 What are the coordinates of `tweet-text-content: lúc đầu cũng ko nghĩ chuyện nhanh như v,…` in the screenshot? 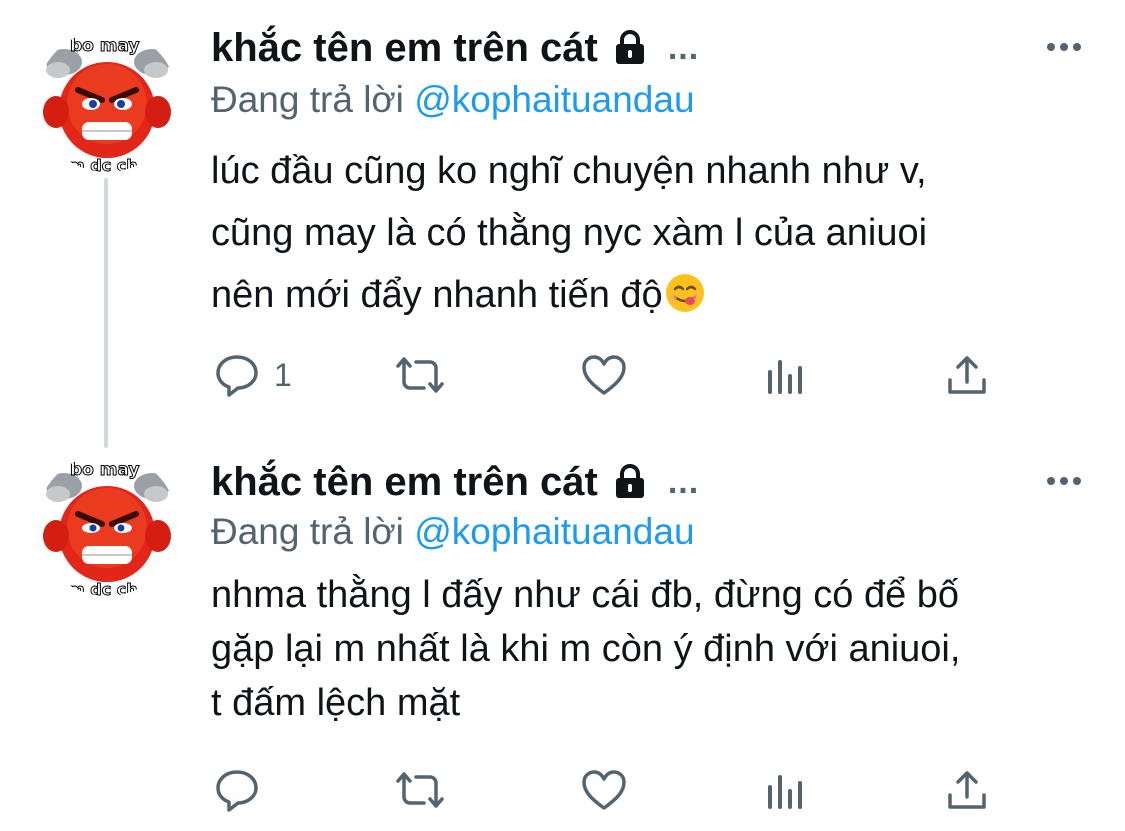 It's located at (569, 233).